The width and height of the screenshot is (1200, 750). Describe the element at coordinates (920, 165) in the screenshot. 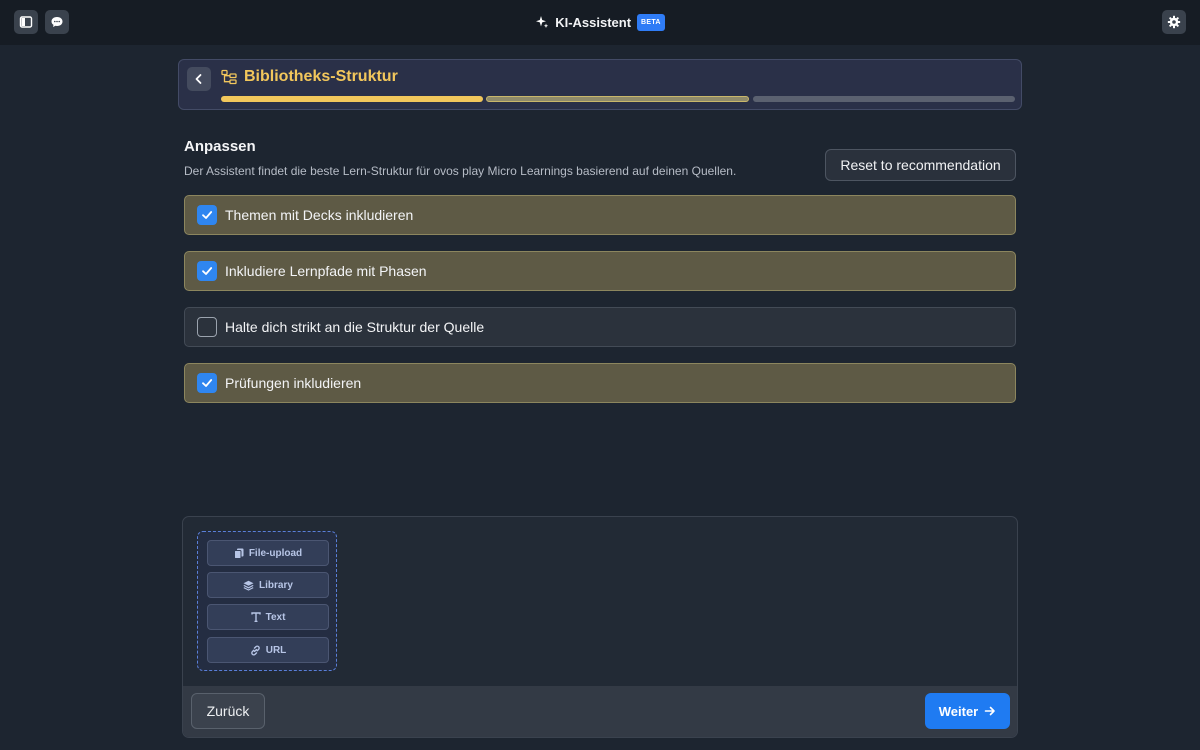

I see `reset-recommendation-button: Reset to recommendation` at that location.